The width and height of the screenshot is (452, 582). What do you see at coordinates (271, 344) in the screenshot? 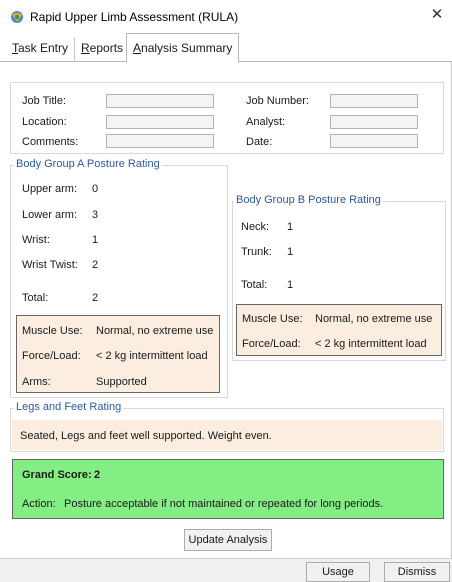
I see `group-b-force-load-label: Force/Load:` at bounding box center [271, 344].